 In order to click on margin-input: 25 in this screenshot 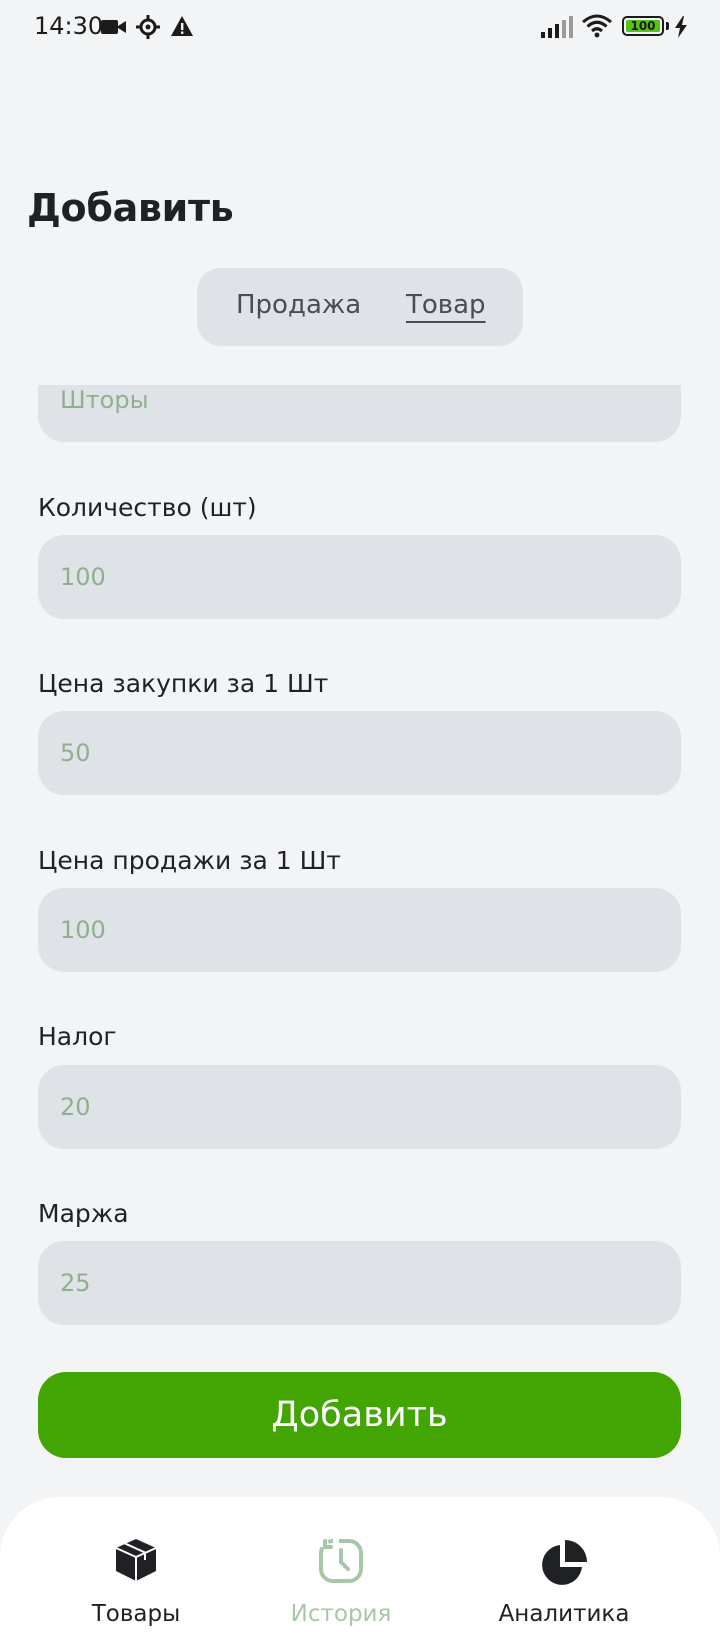, I will do `click(359, 1283)`.